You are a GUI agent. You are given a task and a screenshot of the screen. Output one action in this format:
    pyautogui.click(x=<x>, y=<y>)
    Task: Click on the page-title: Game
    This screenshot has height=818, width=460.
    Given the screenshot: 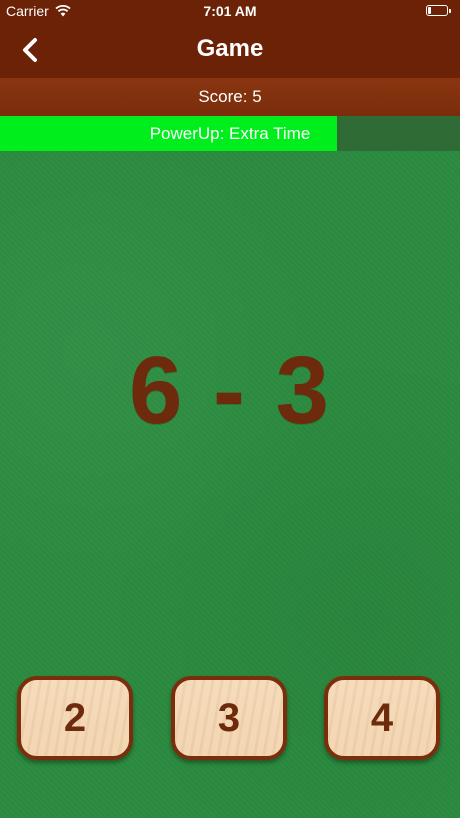 What is the action you would take?
    pyautogui.click(x=230, y=48)
    